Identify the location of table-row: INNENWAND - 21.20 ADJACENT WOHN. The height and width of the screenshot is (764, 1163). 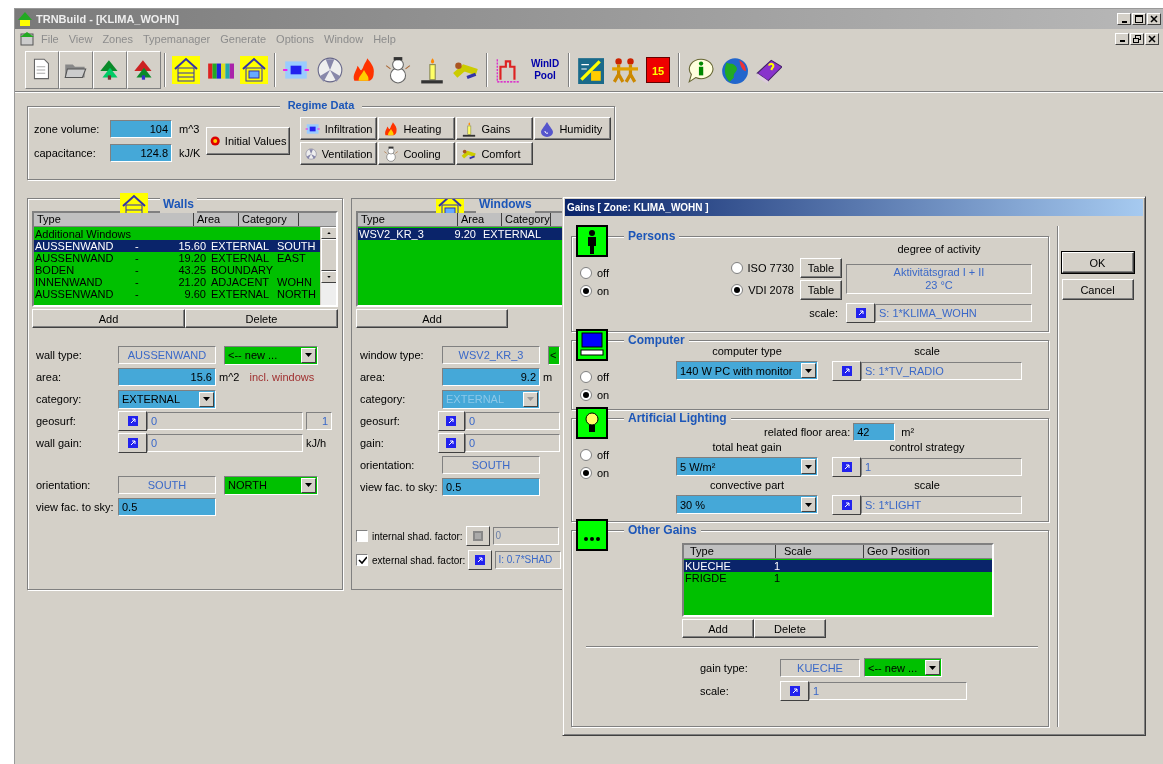
(177, 282).